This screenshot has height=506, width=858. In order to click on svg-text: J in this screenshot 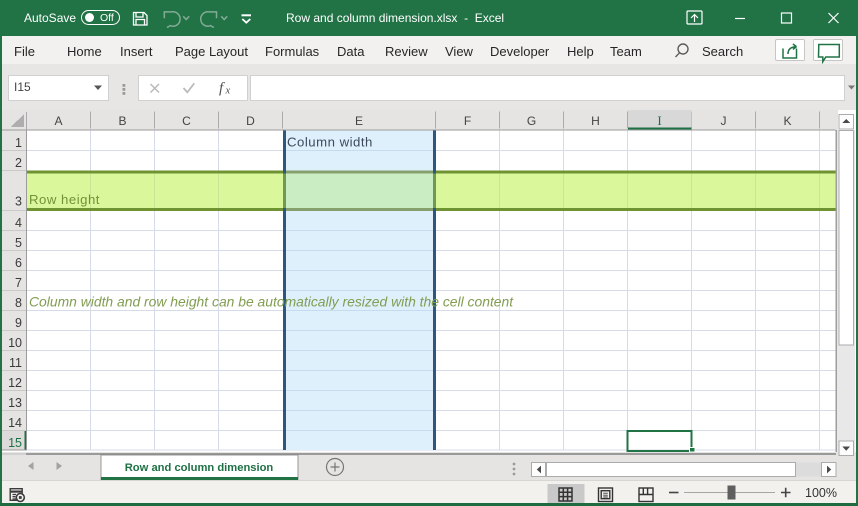, I will do `click(724, 121)`.